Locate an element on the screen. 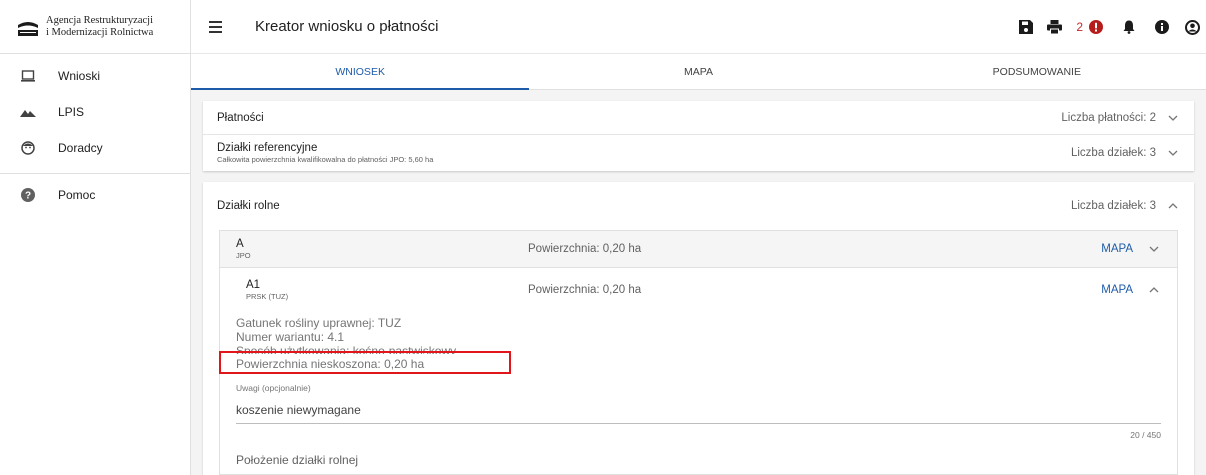  info-icon is located at coordinates (1162, 27).